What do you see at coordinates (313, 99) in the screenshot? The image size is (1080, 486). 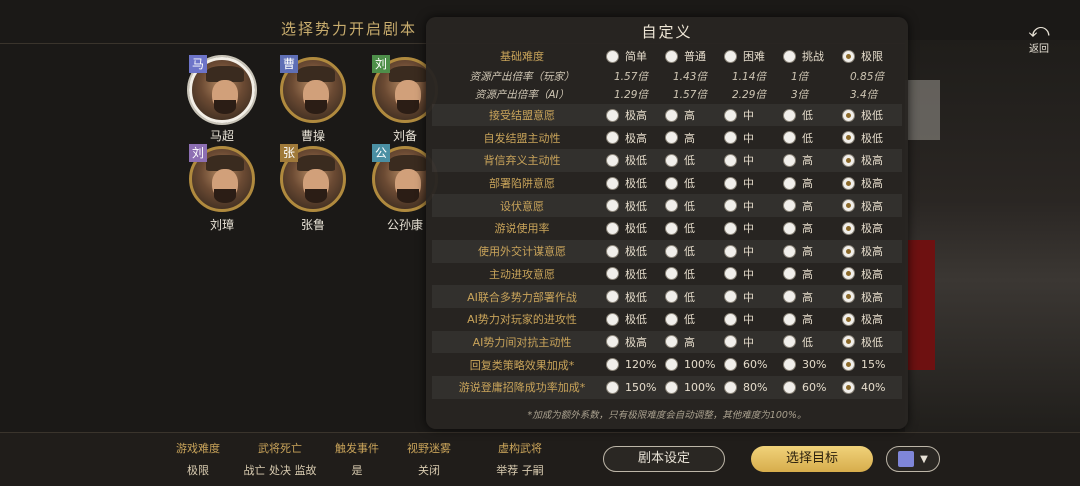 I see `faction-card: 曹曹操` at bounding box center [313, 99].